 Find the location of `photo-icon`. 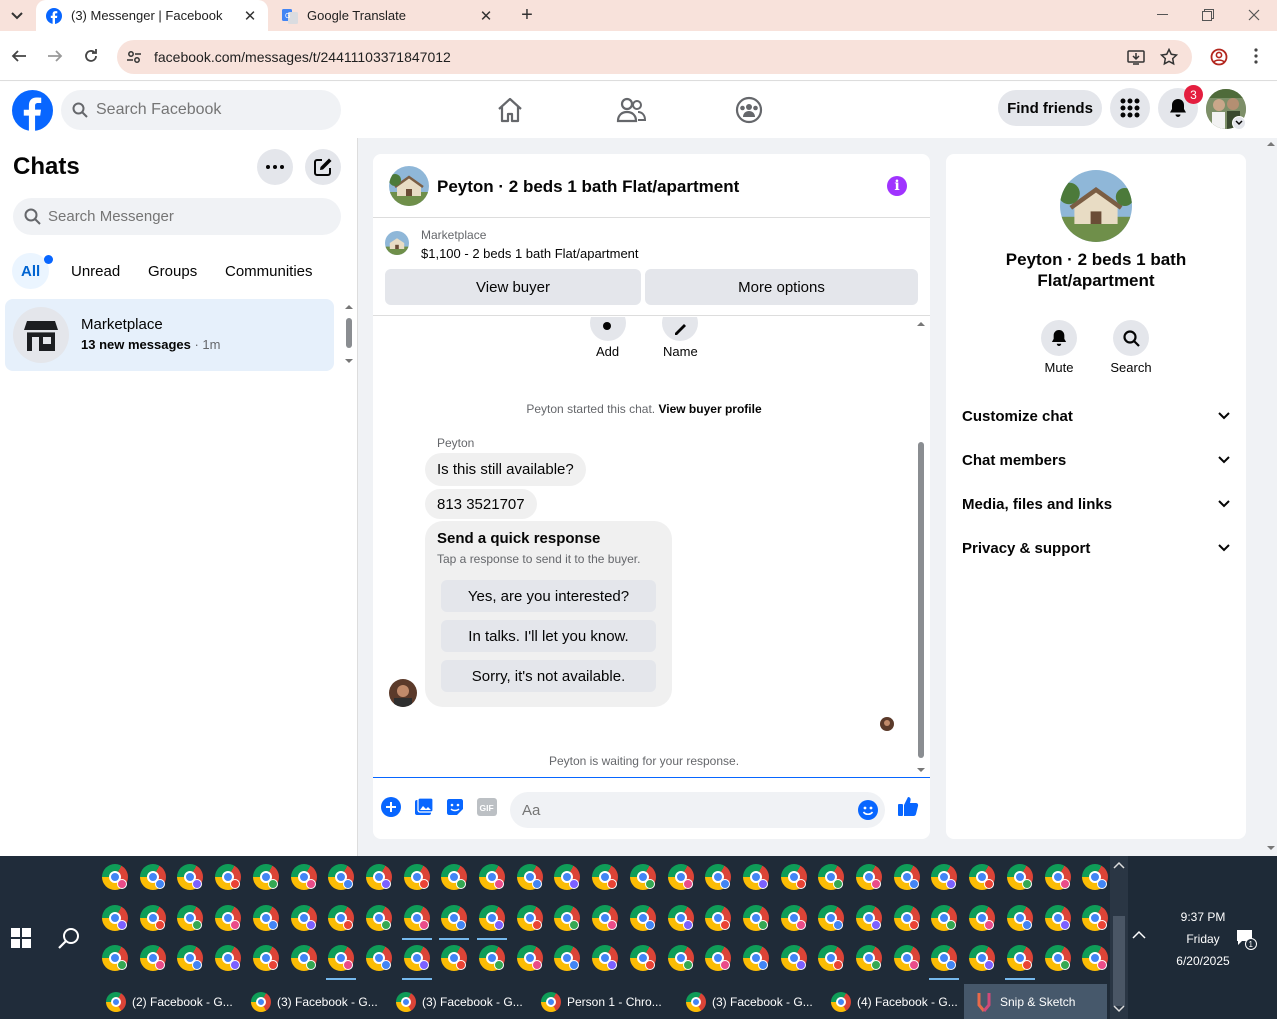

photo-icon is located at coordinates (424, 807).